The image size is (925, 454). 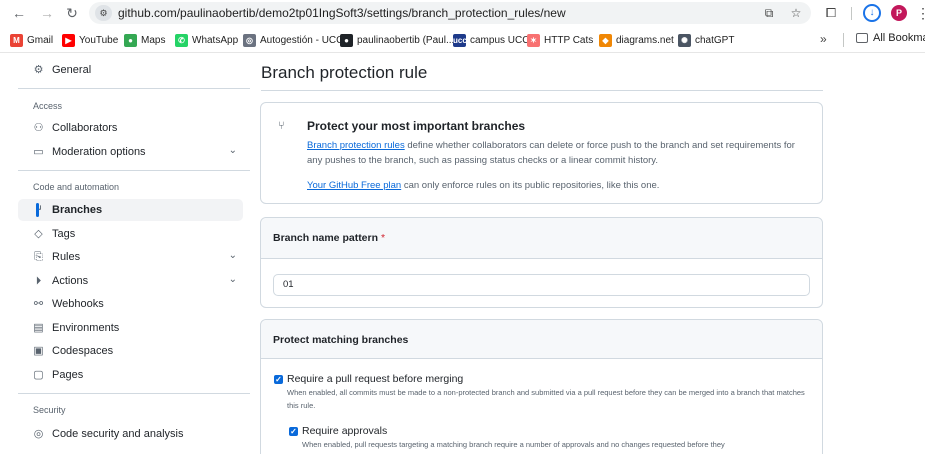 I want to click on people-icon: ⚇, so click(x=38, y=127).